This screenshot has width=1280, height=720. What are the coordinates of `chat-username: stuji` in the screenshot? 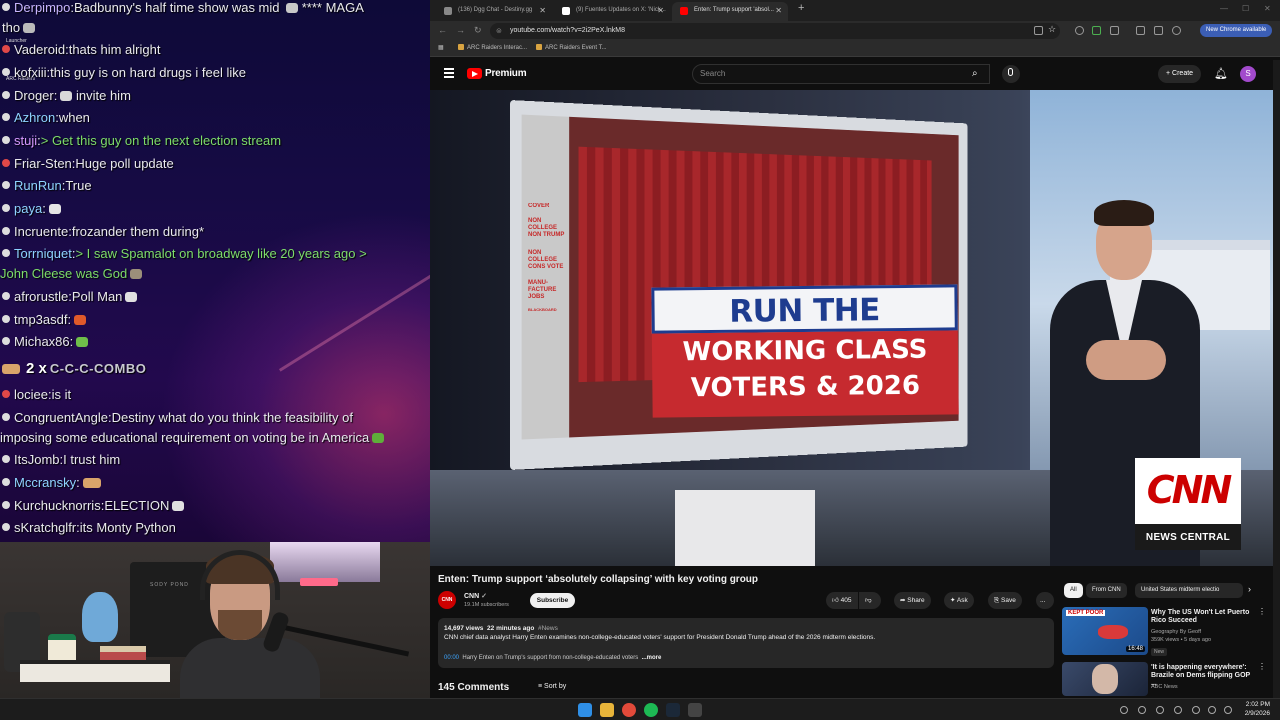 It's located at (25, 140).